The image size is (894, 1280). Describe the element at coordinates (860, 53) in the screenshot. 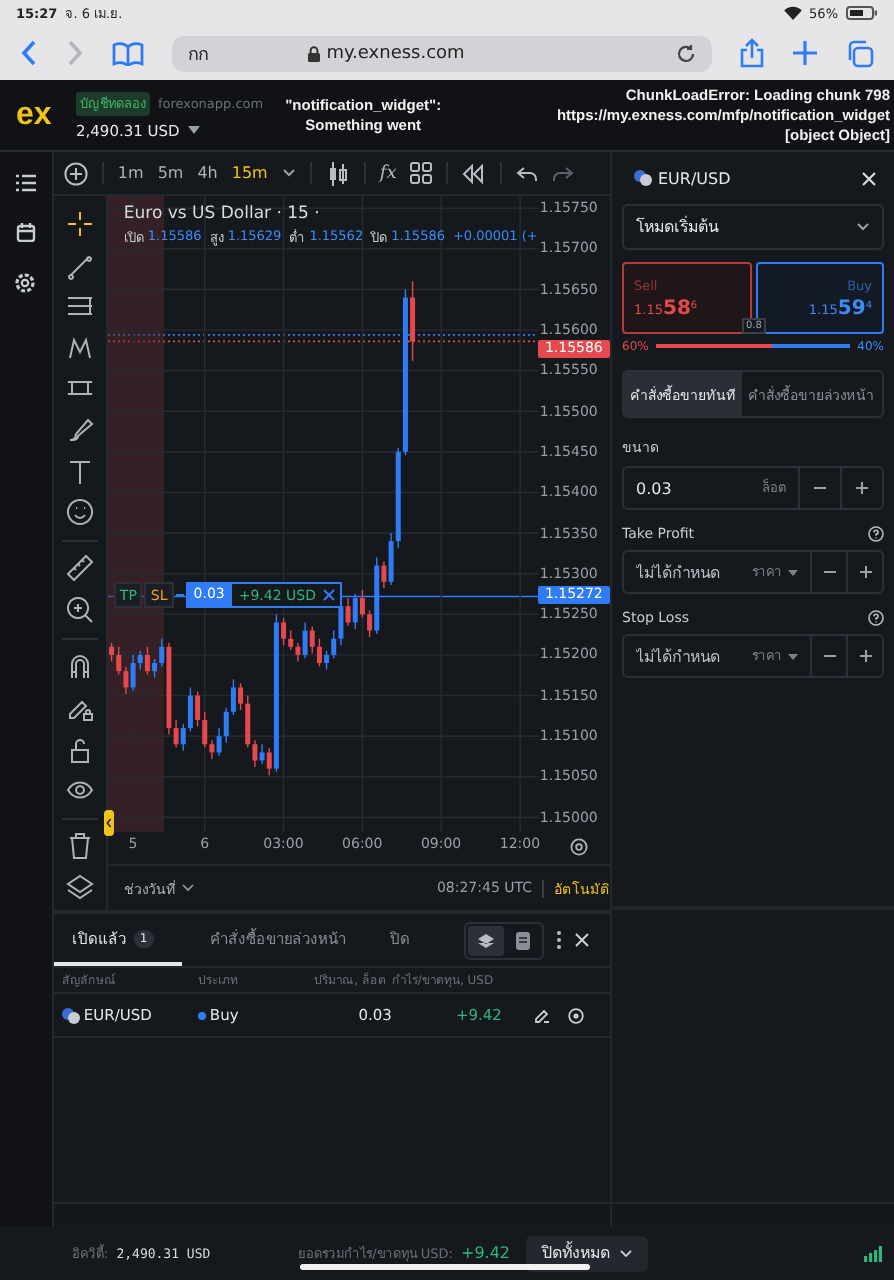

I see `tabs-icon` at that location.